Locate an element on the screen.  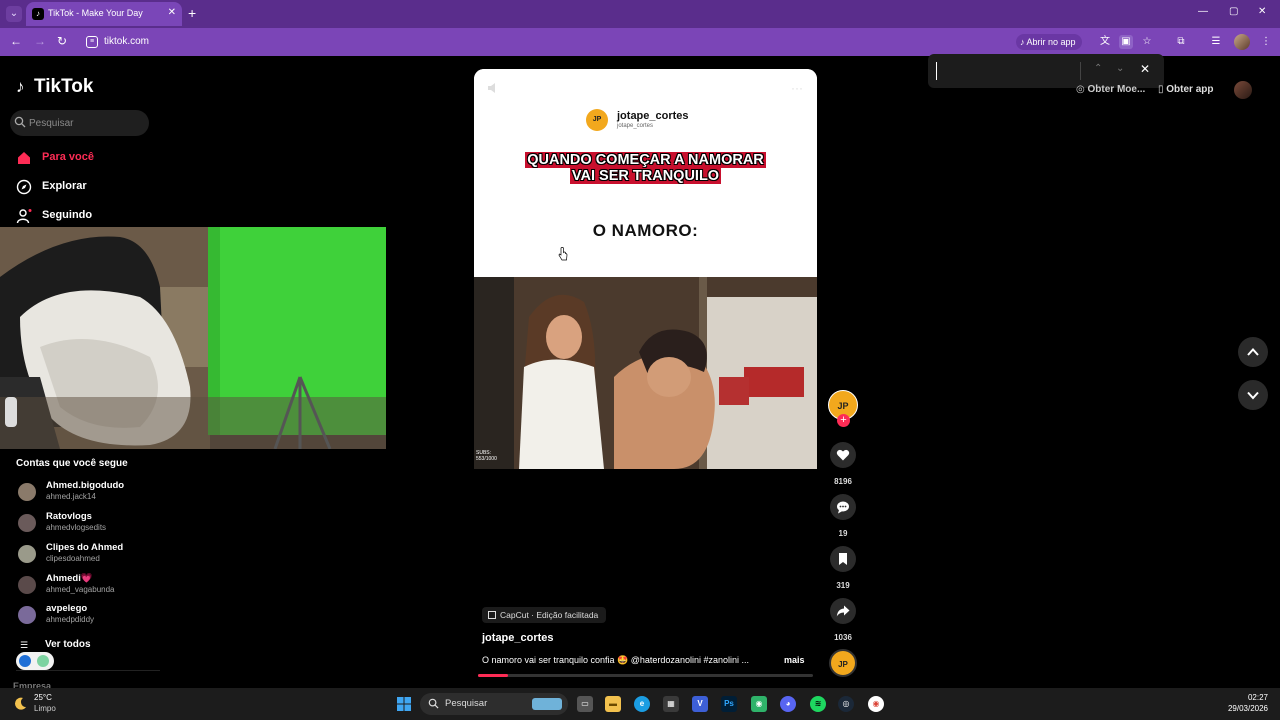
follow-plus-icon: + is located at coordinates (843, 420).